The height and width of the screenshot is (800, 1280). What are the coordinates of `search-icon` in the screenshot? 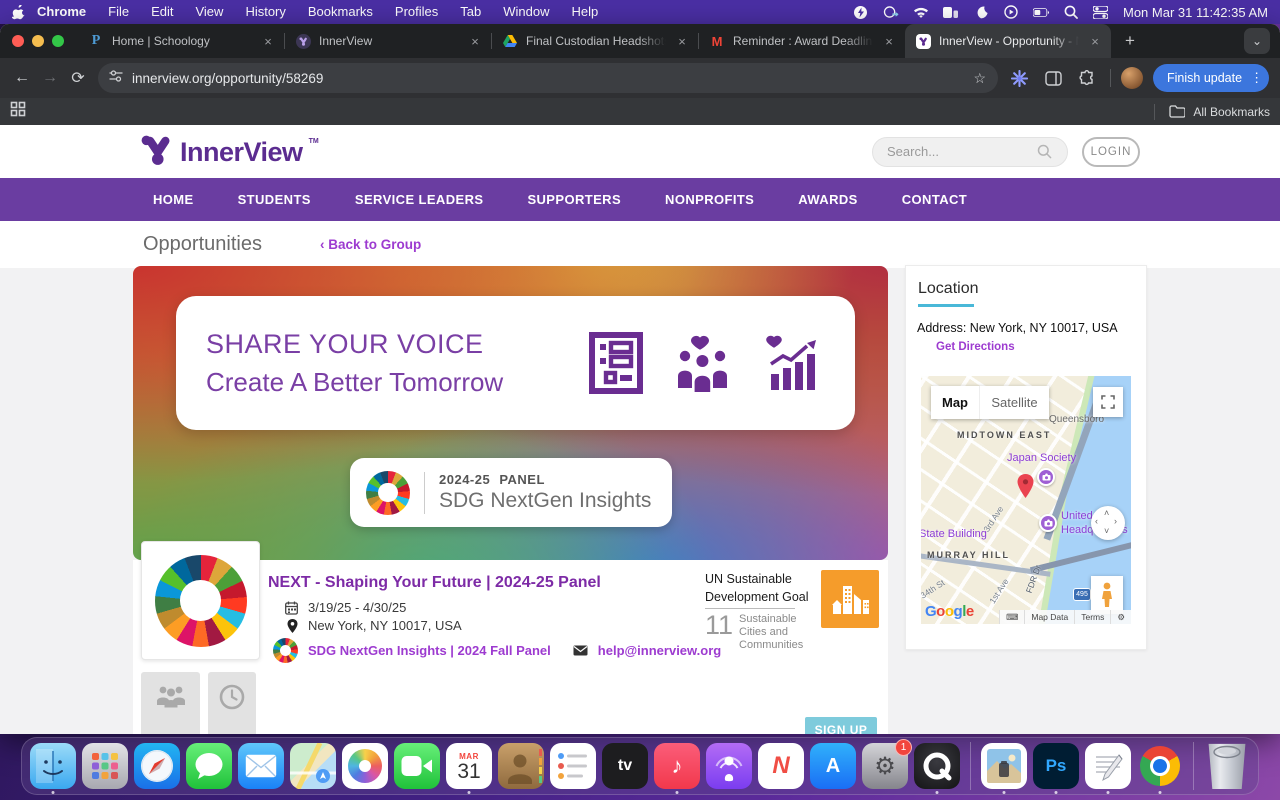 It's located at (1044, 151).